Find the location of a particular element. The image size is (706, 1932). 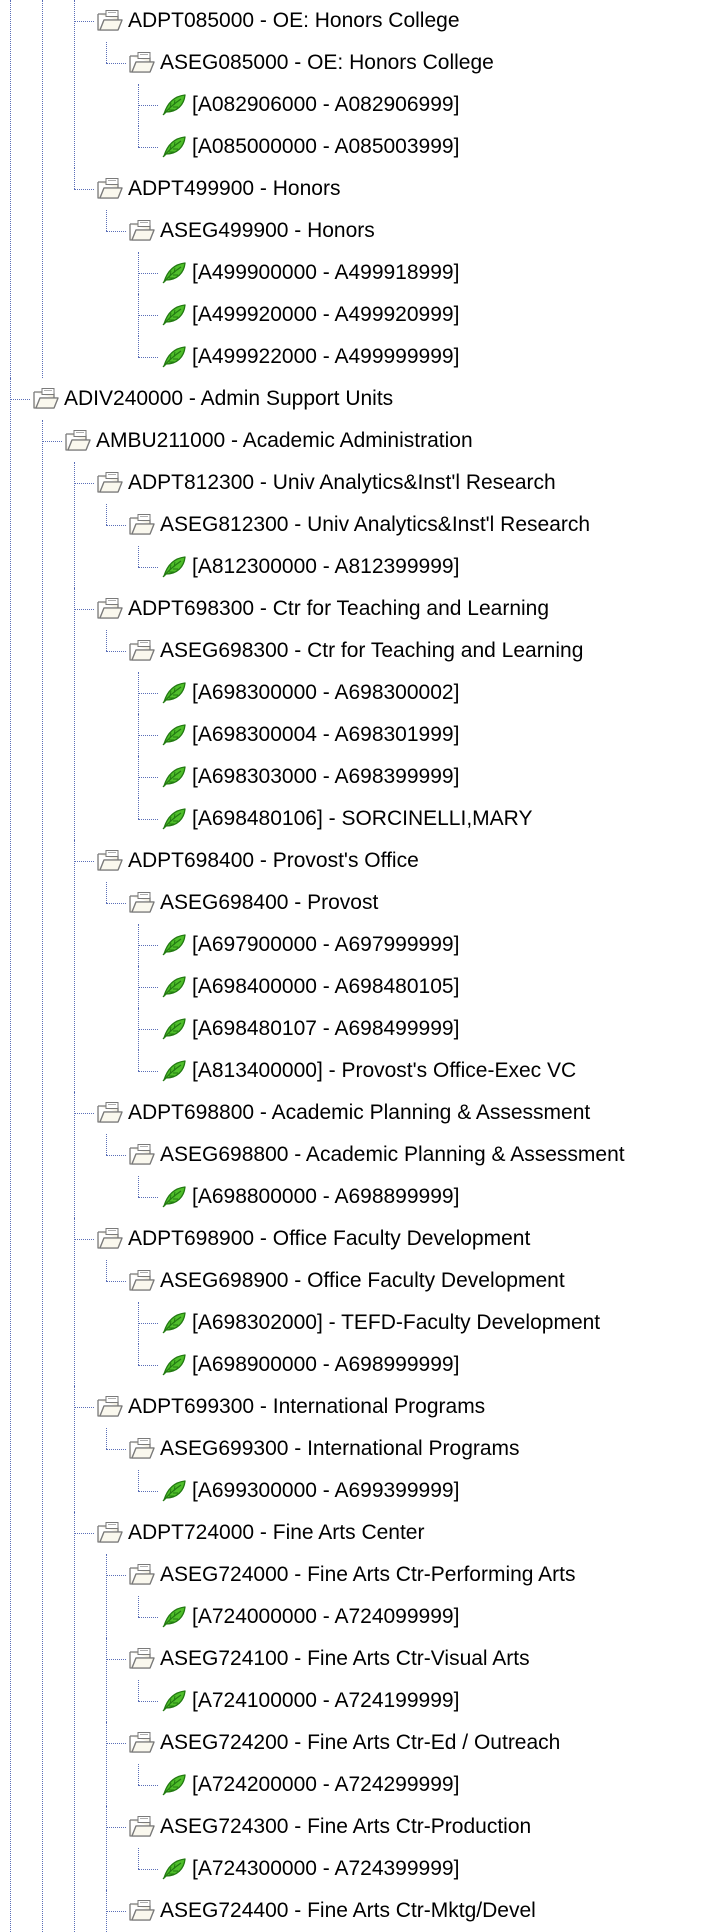

tree-node: [A698300004 - A698301999] is located at coordinates (309, 735).